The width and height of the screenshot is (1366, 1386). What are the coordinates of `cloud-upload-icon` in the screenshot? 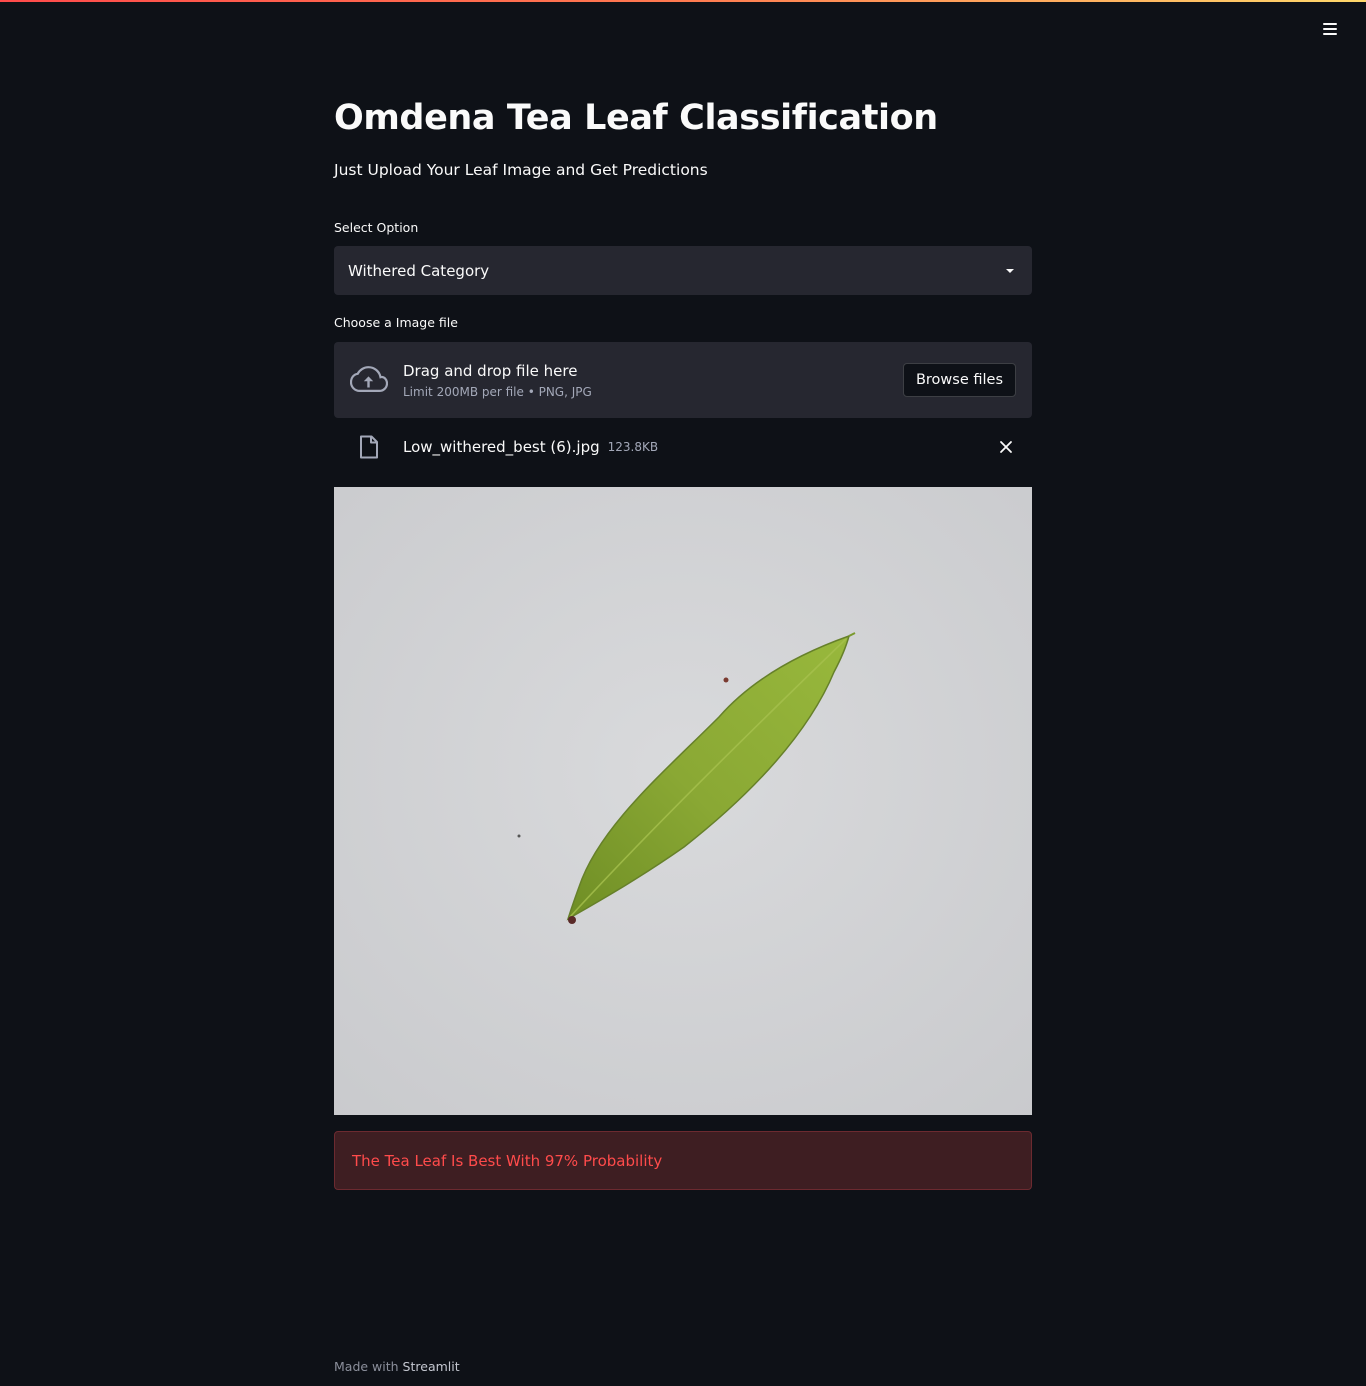 It's located at (369, 380).